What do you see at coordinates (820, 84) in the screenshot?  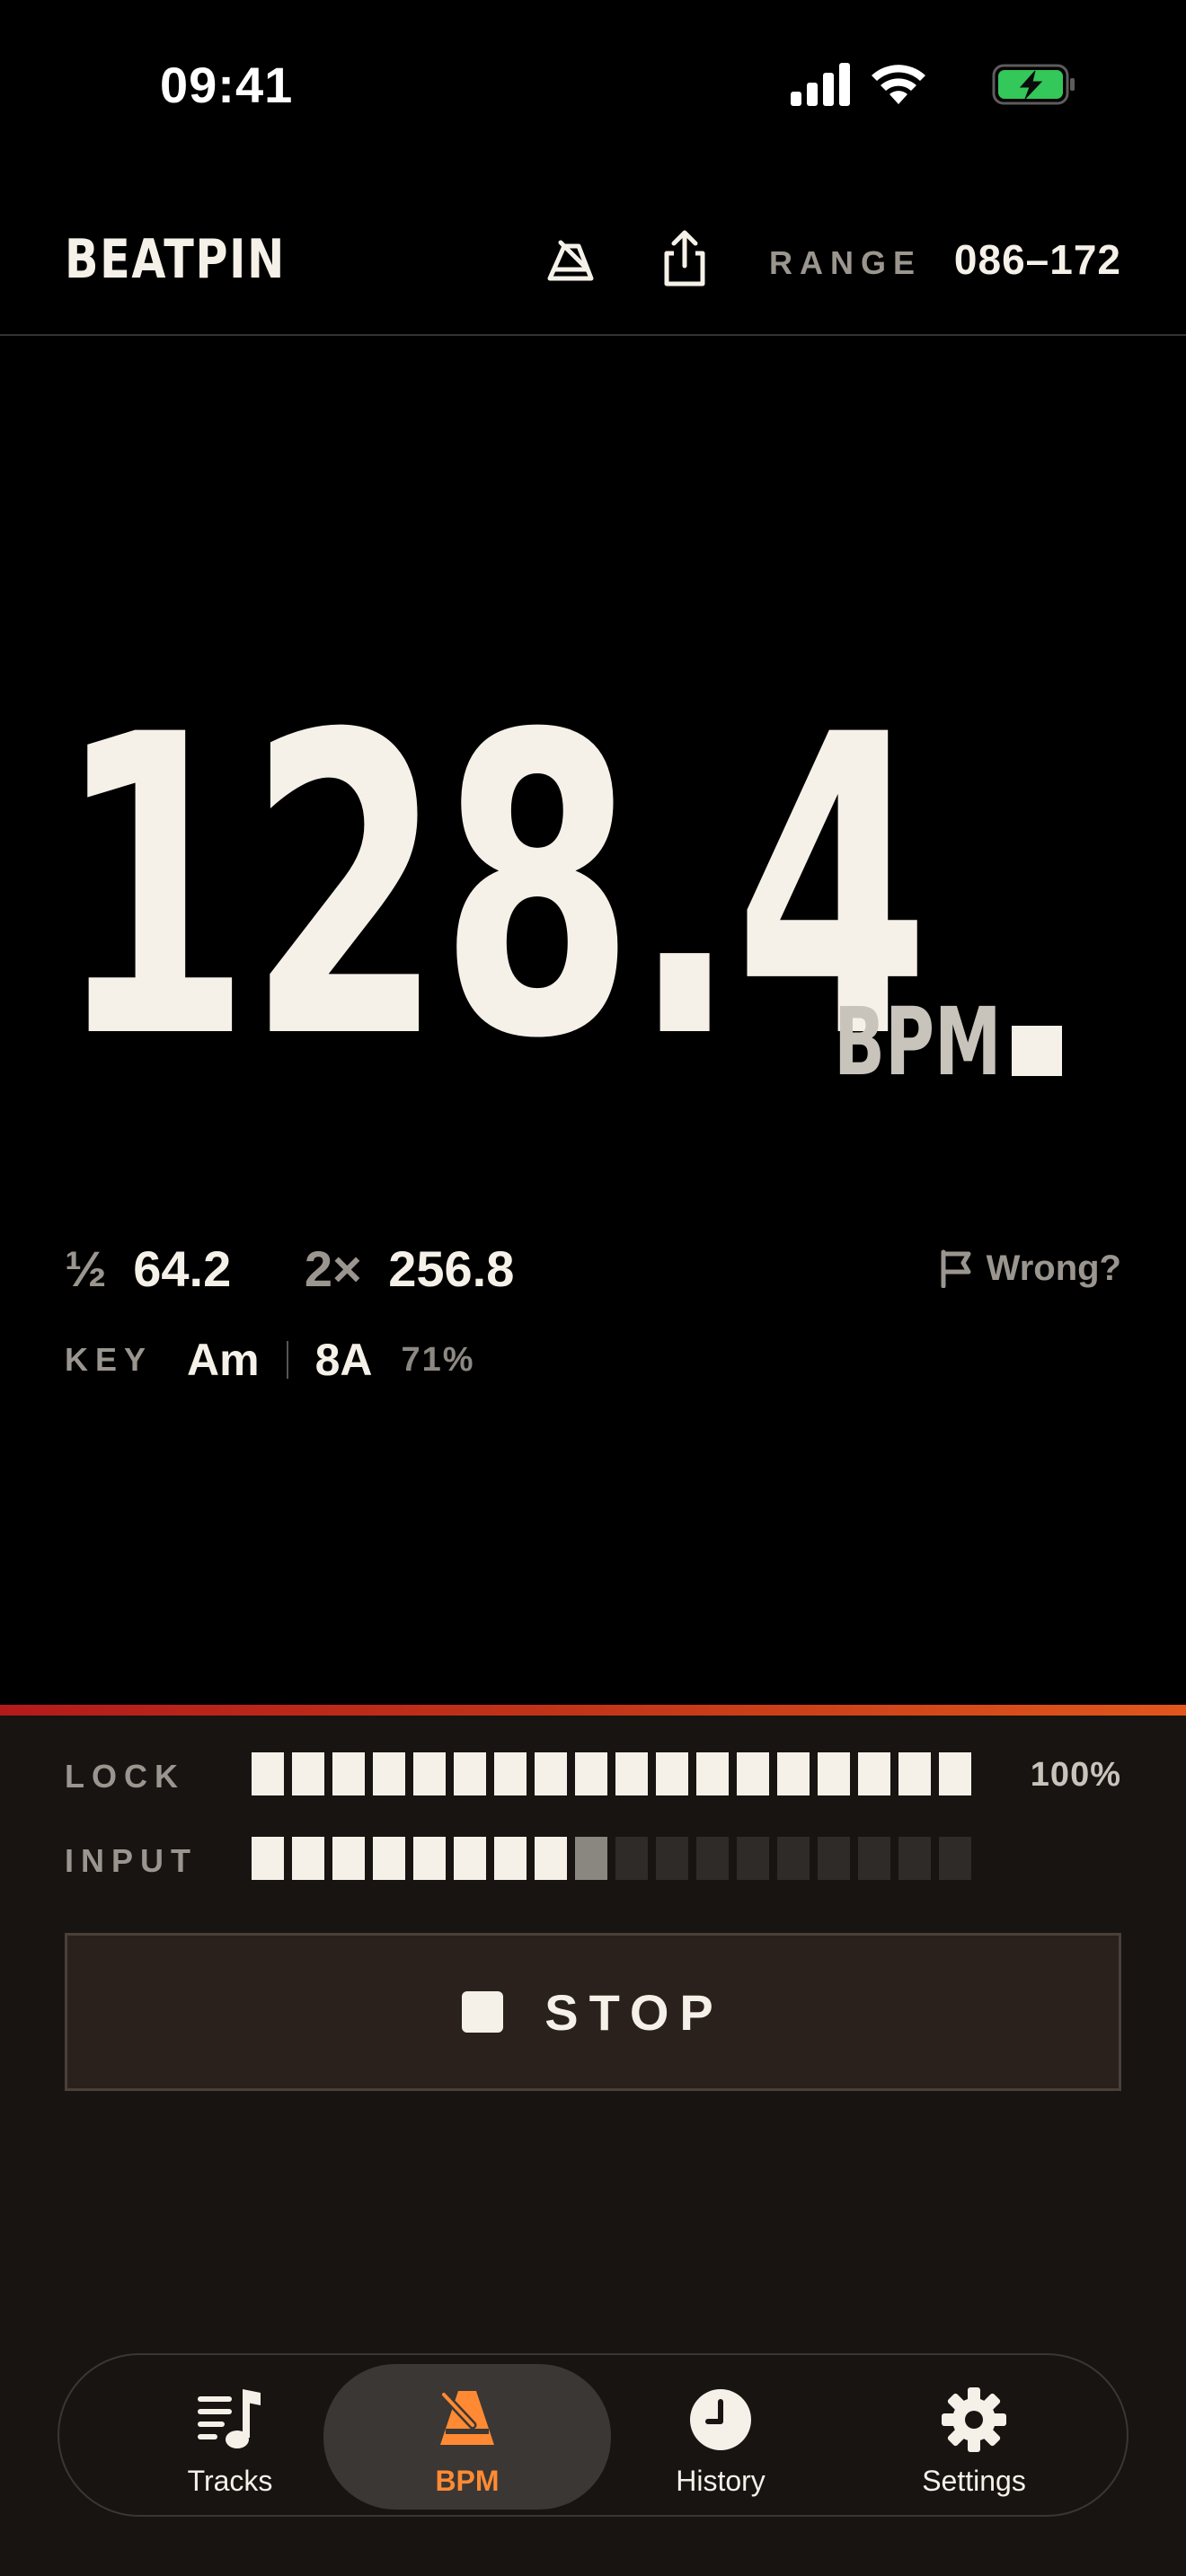 I see `cellular-signal-icon` at bounding box center [820, 84].